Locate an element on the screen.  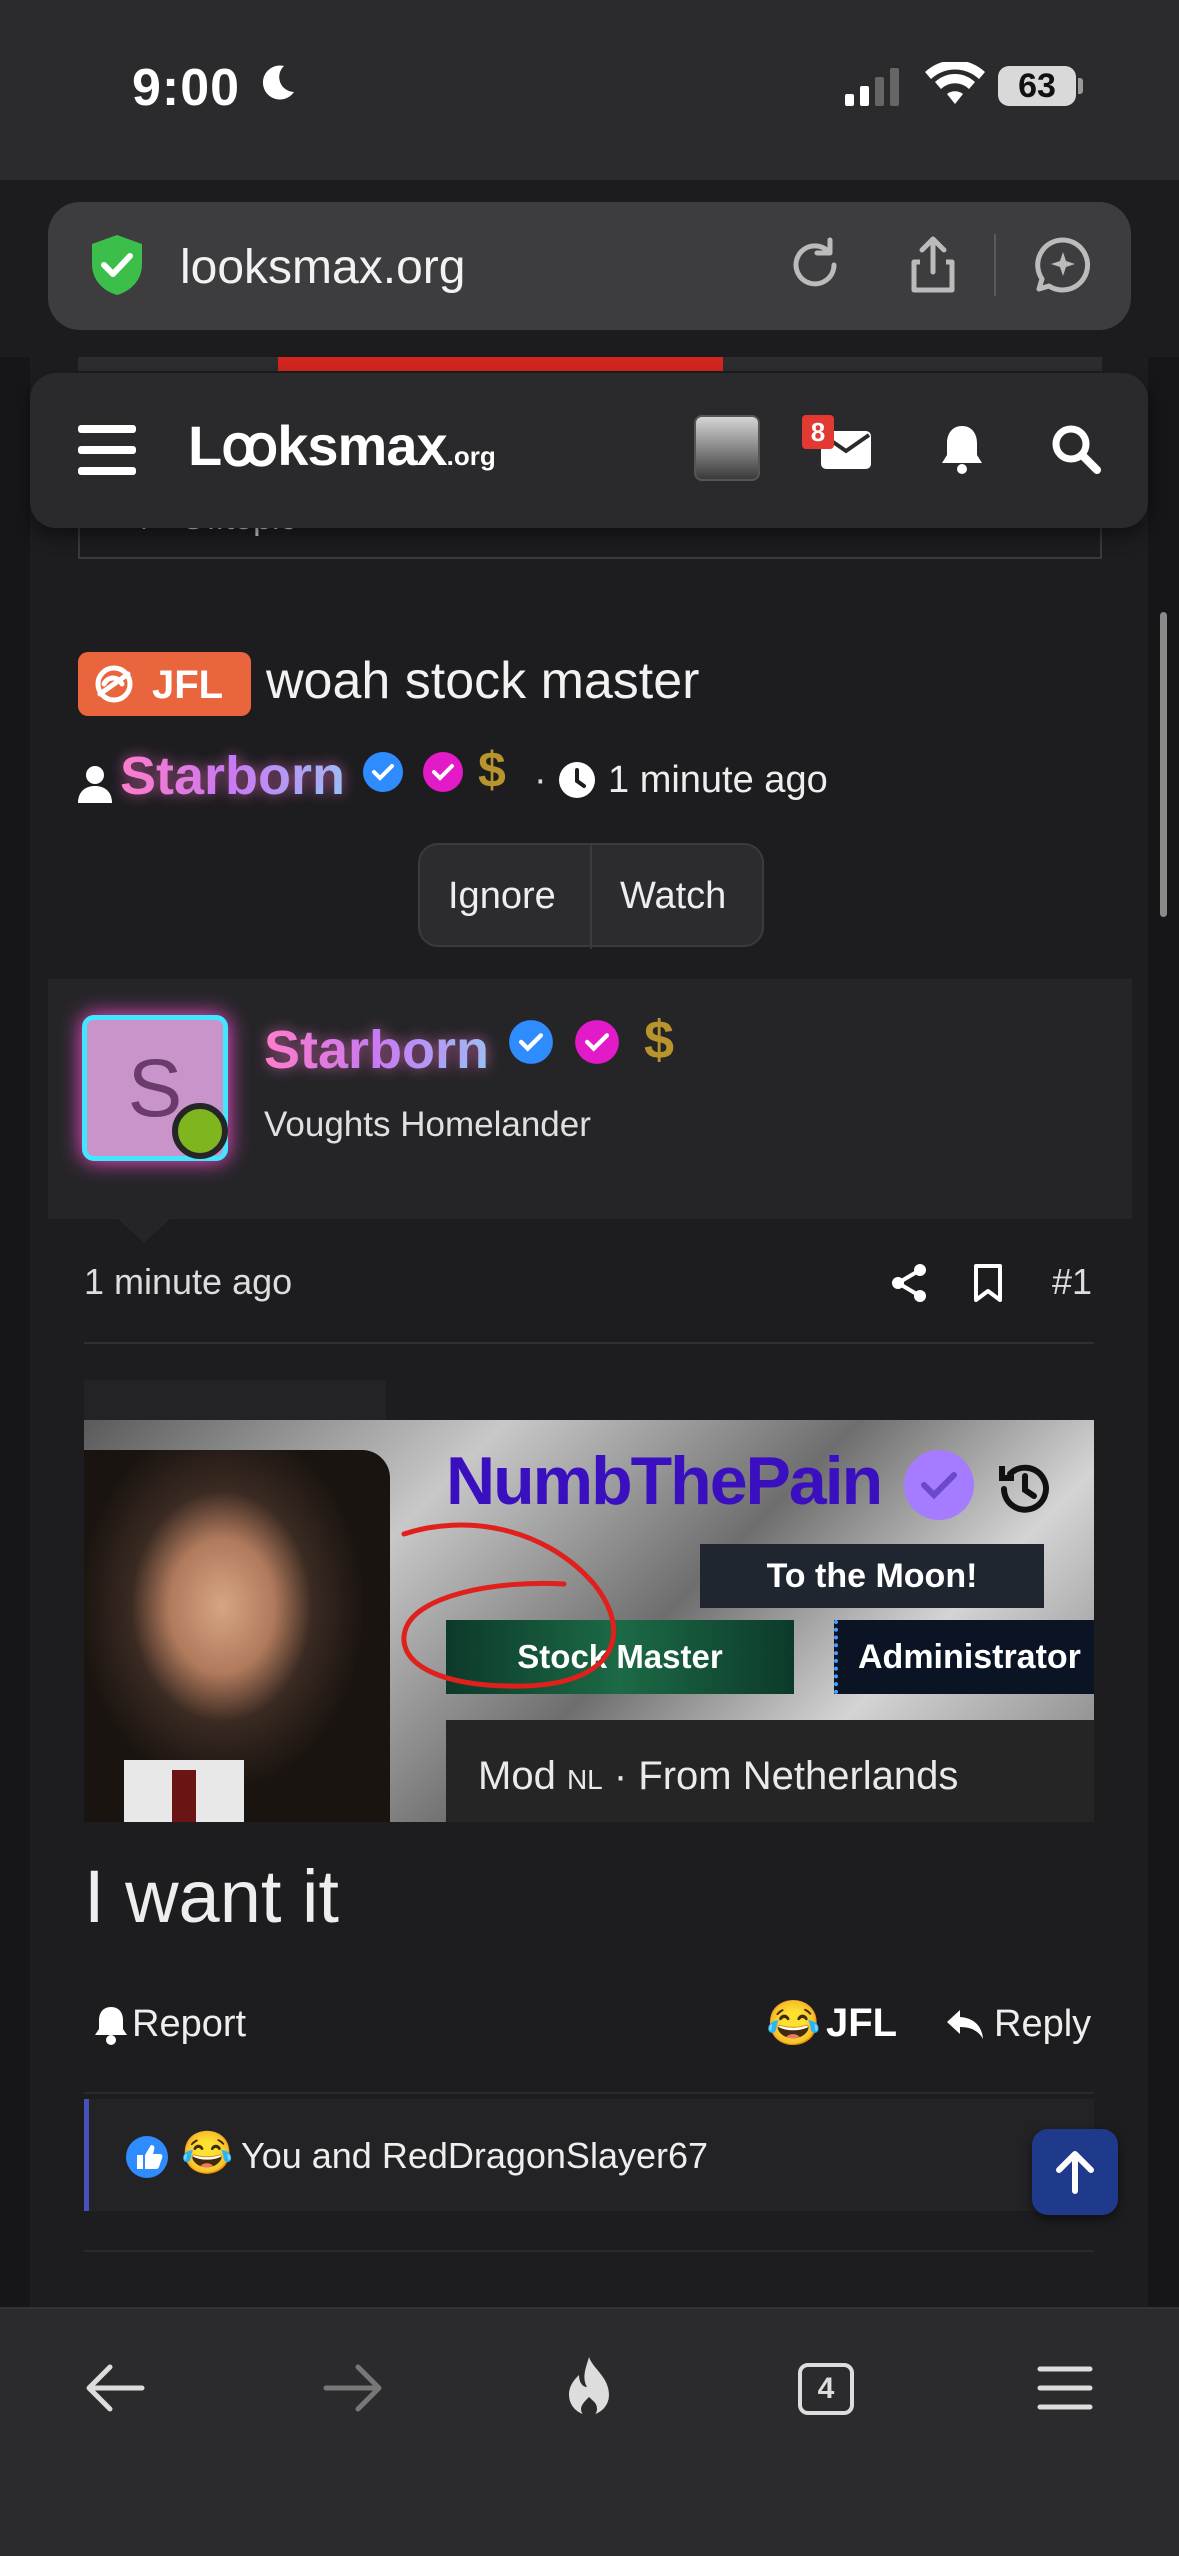
history-icon is located at coordinates (1024, 1488).